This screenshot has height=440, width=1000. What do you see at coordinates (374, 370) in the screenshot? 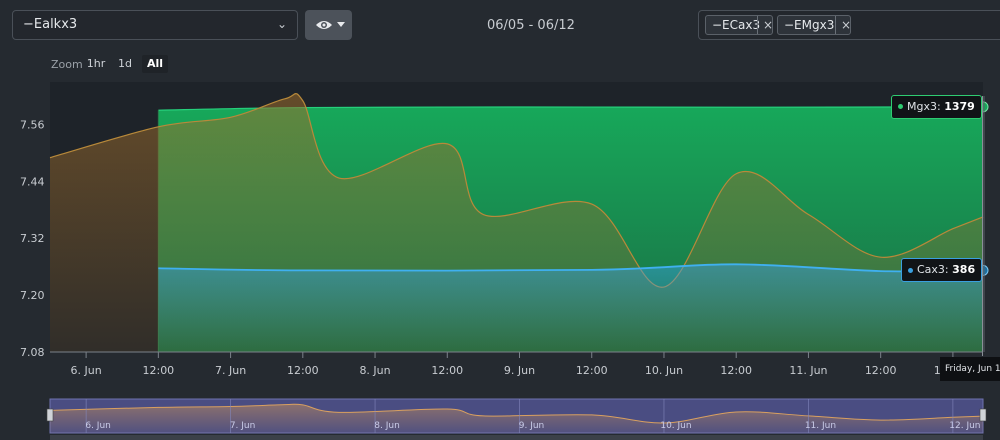
I see `x-tick-label: 8. Jun` at bounding box center [374, 370].